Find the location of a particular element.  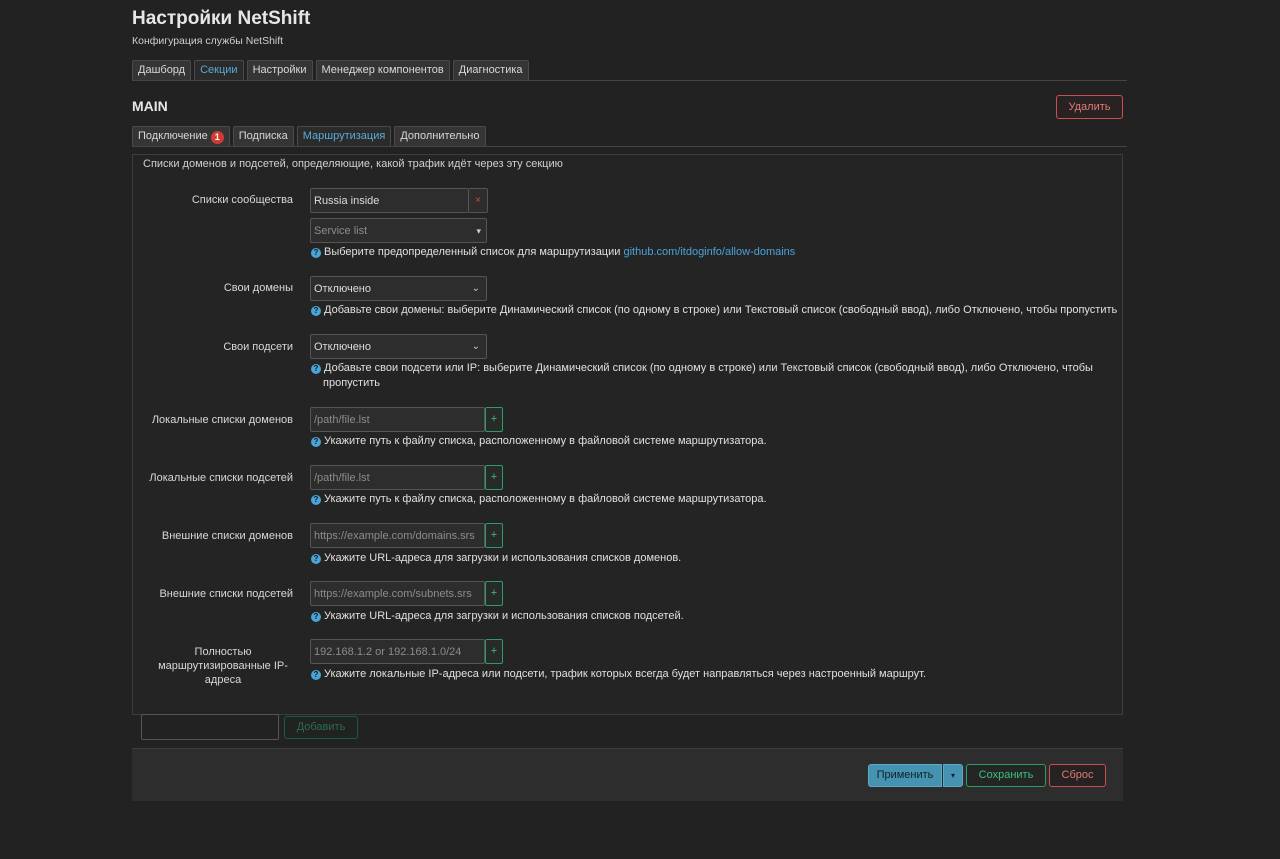

tab-sections: Секции is located at coordinates (219, 70).